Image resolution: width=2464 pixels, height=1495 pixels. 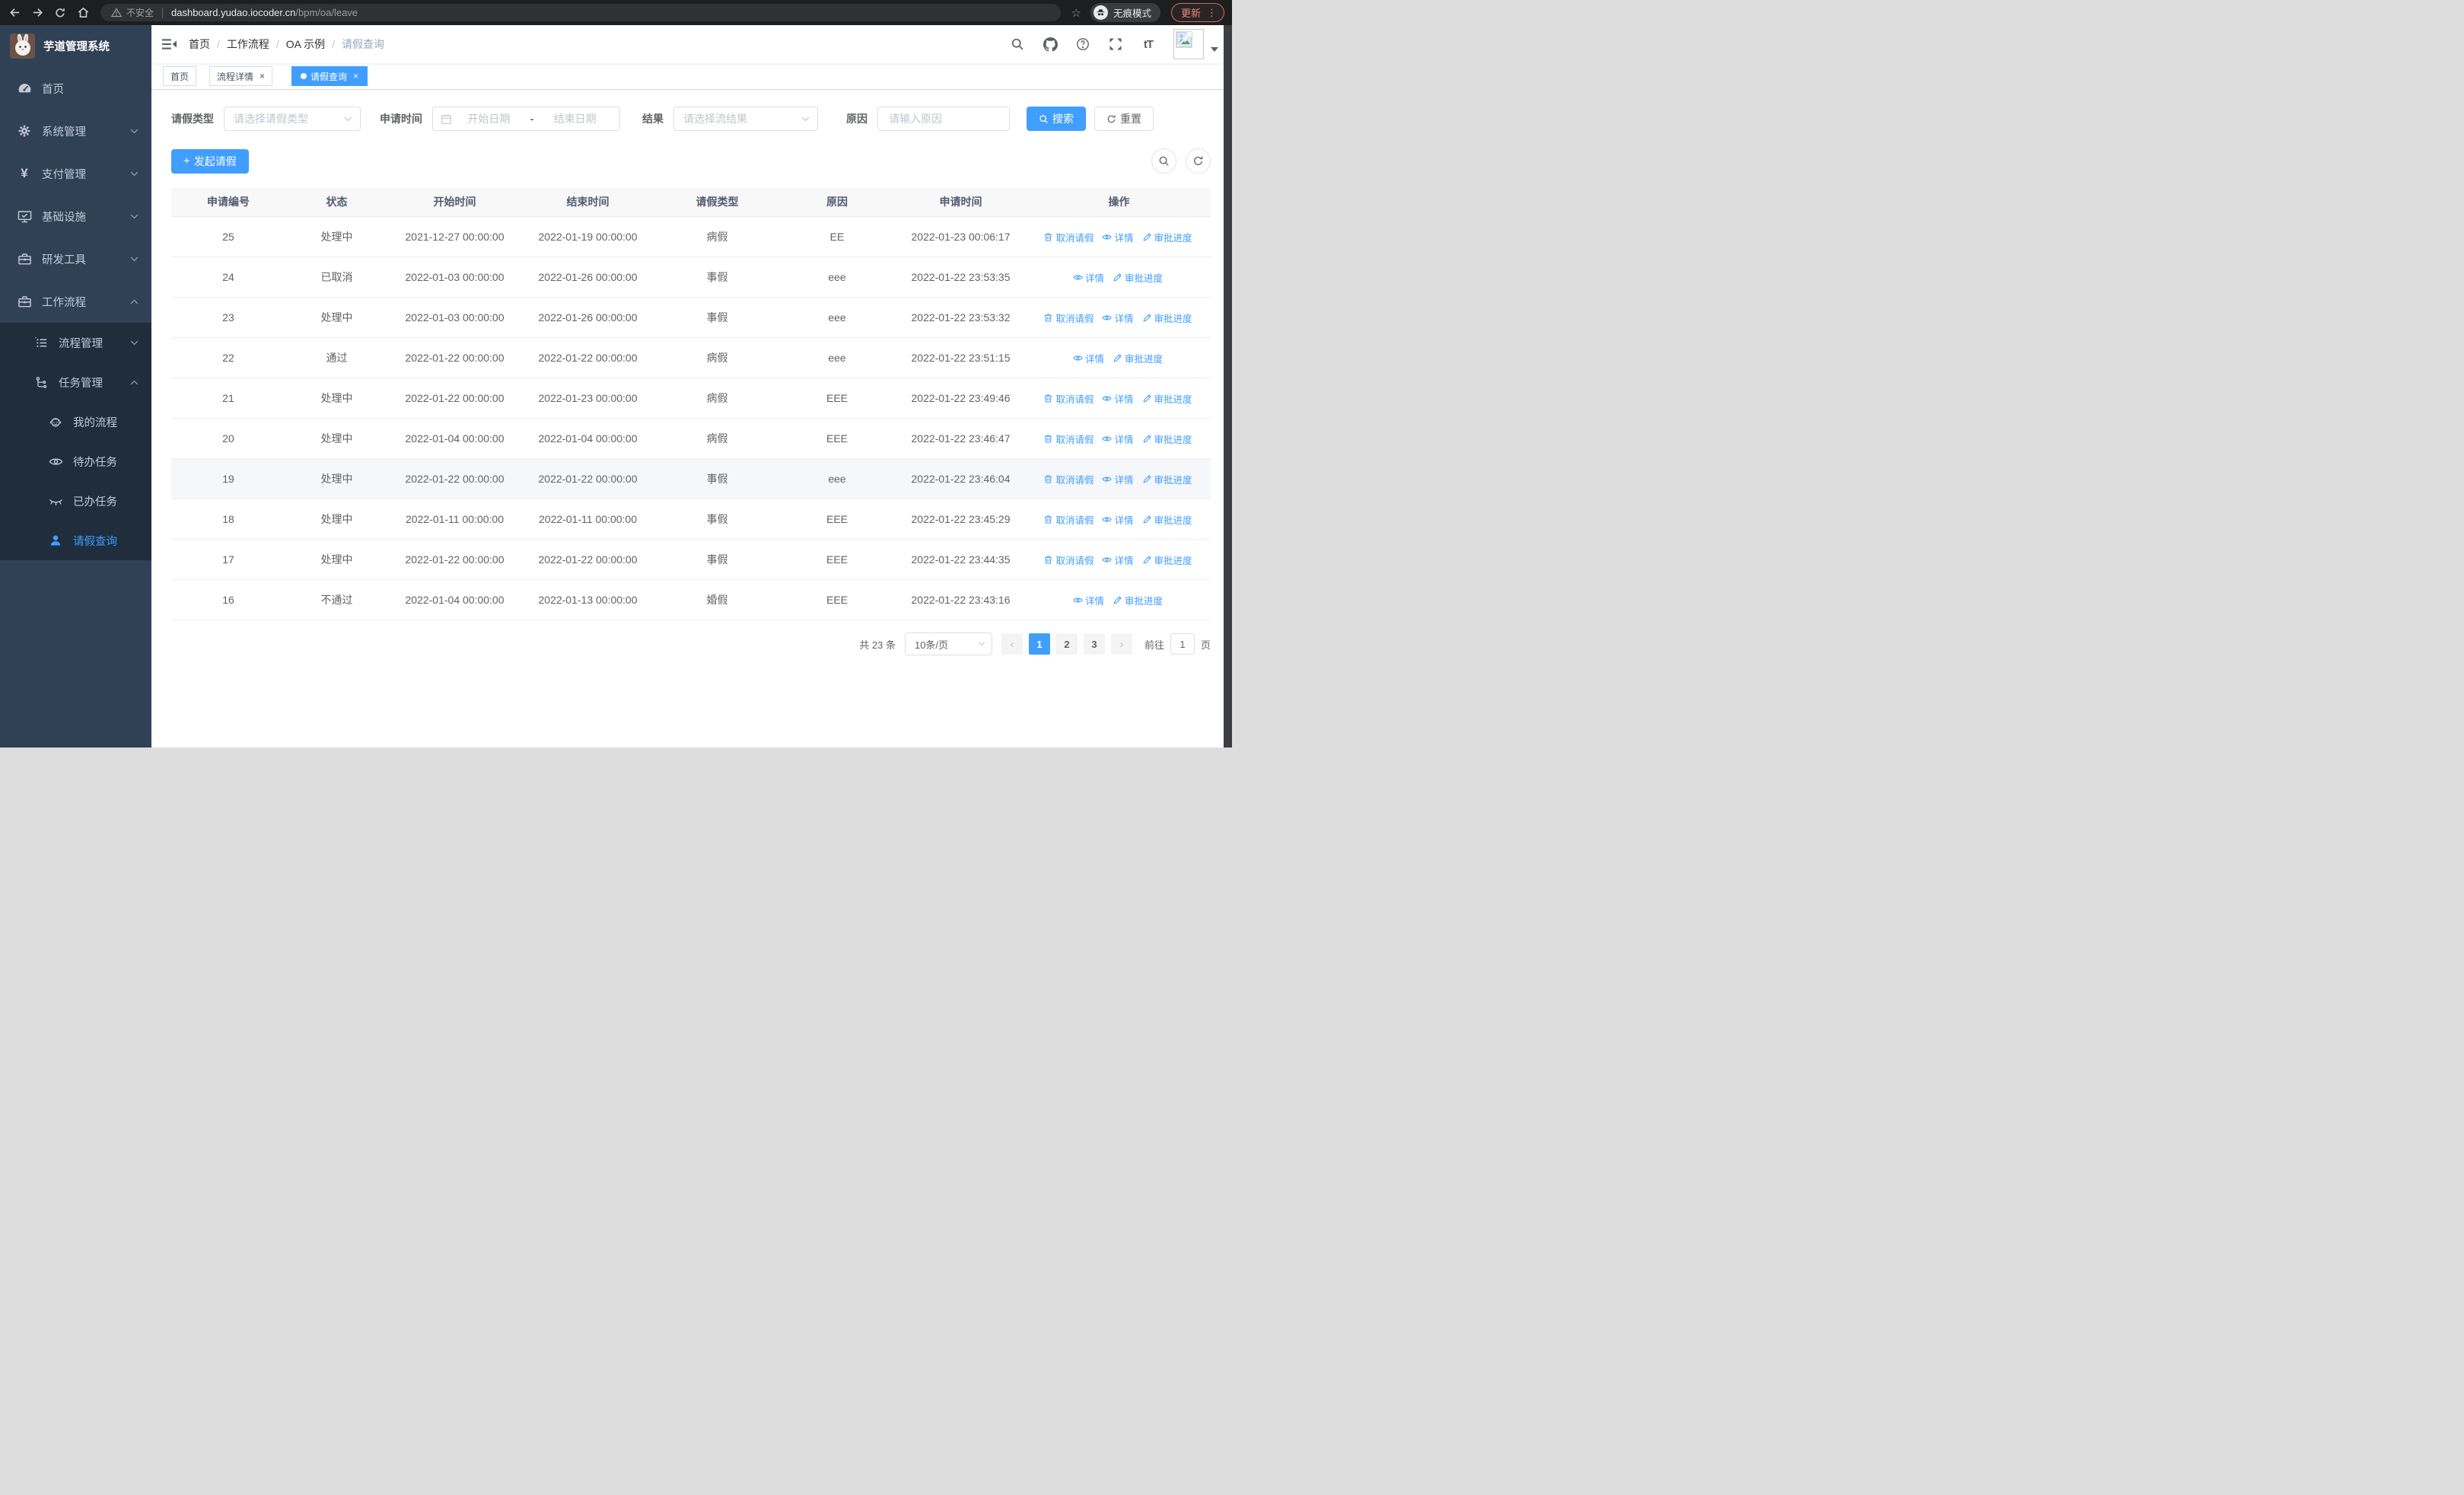 What do you see at coordinates (1121, 644) in the screenshot?
I see `next-page-button: ›` at bounding box center [1121, 644].